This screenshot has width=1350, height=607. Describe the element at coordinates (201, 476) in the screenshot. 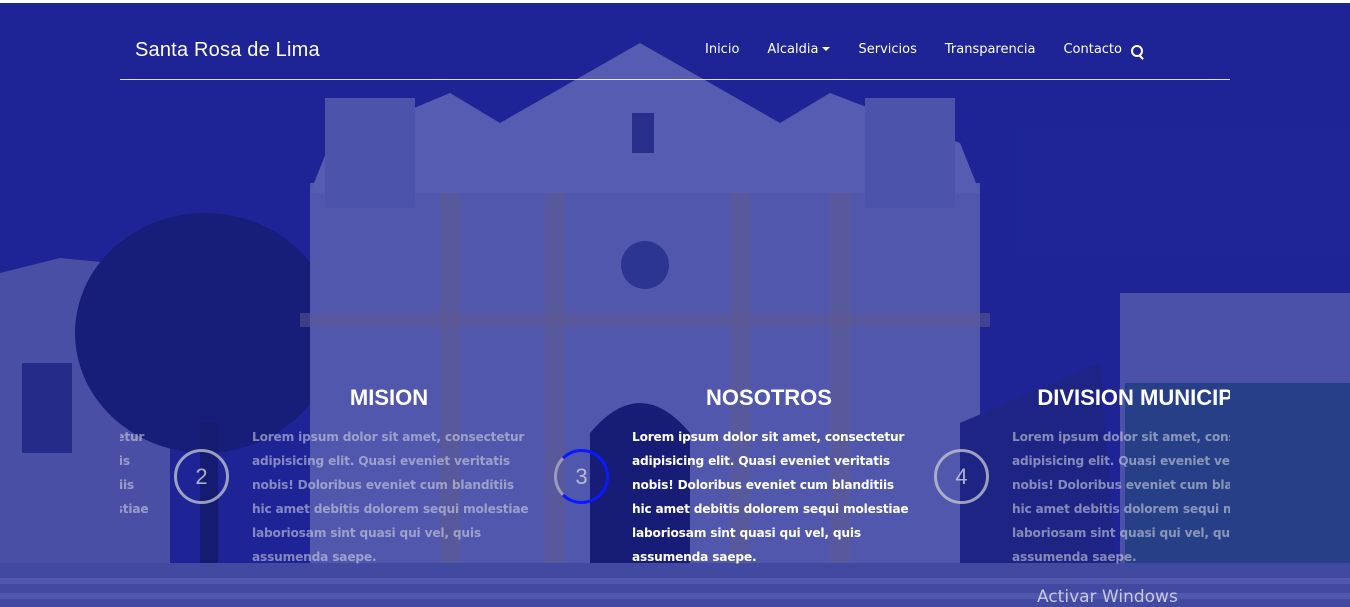

I see `feature-number-button: 2` at that location.